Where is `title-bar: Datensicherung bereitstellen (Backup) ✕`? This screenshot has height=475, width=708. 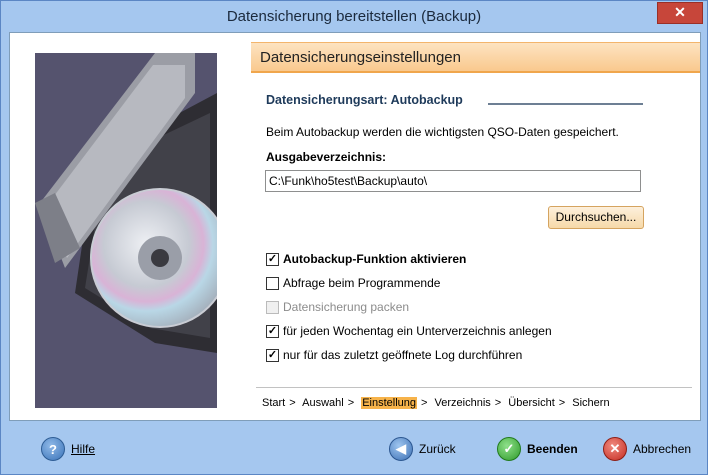 title-bar: Datensicherung bereitstellen (Backup) ✕ is located at coordinates (354, 17).